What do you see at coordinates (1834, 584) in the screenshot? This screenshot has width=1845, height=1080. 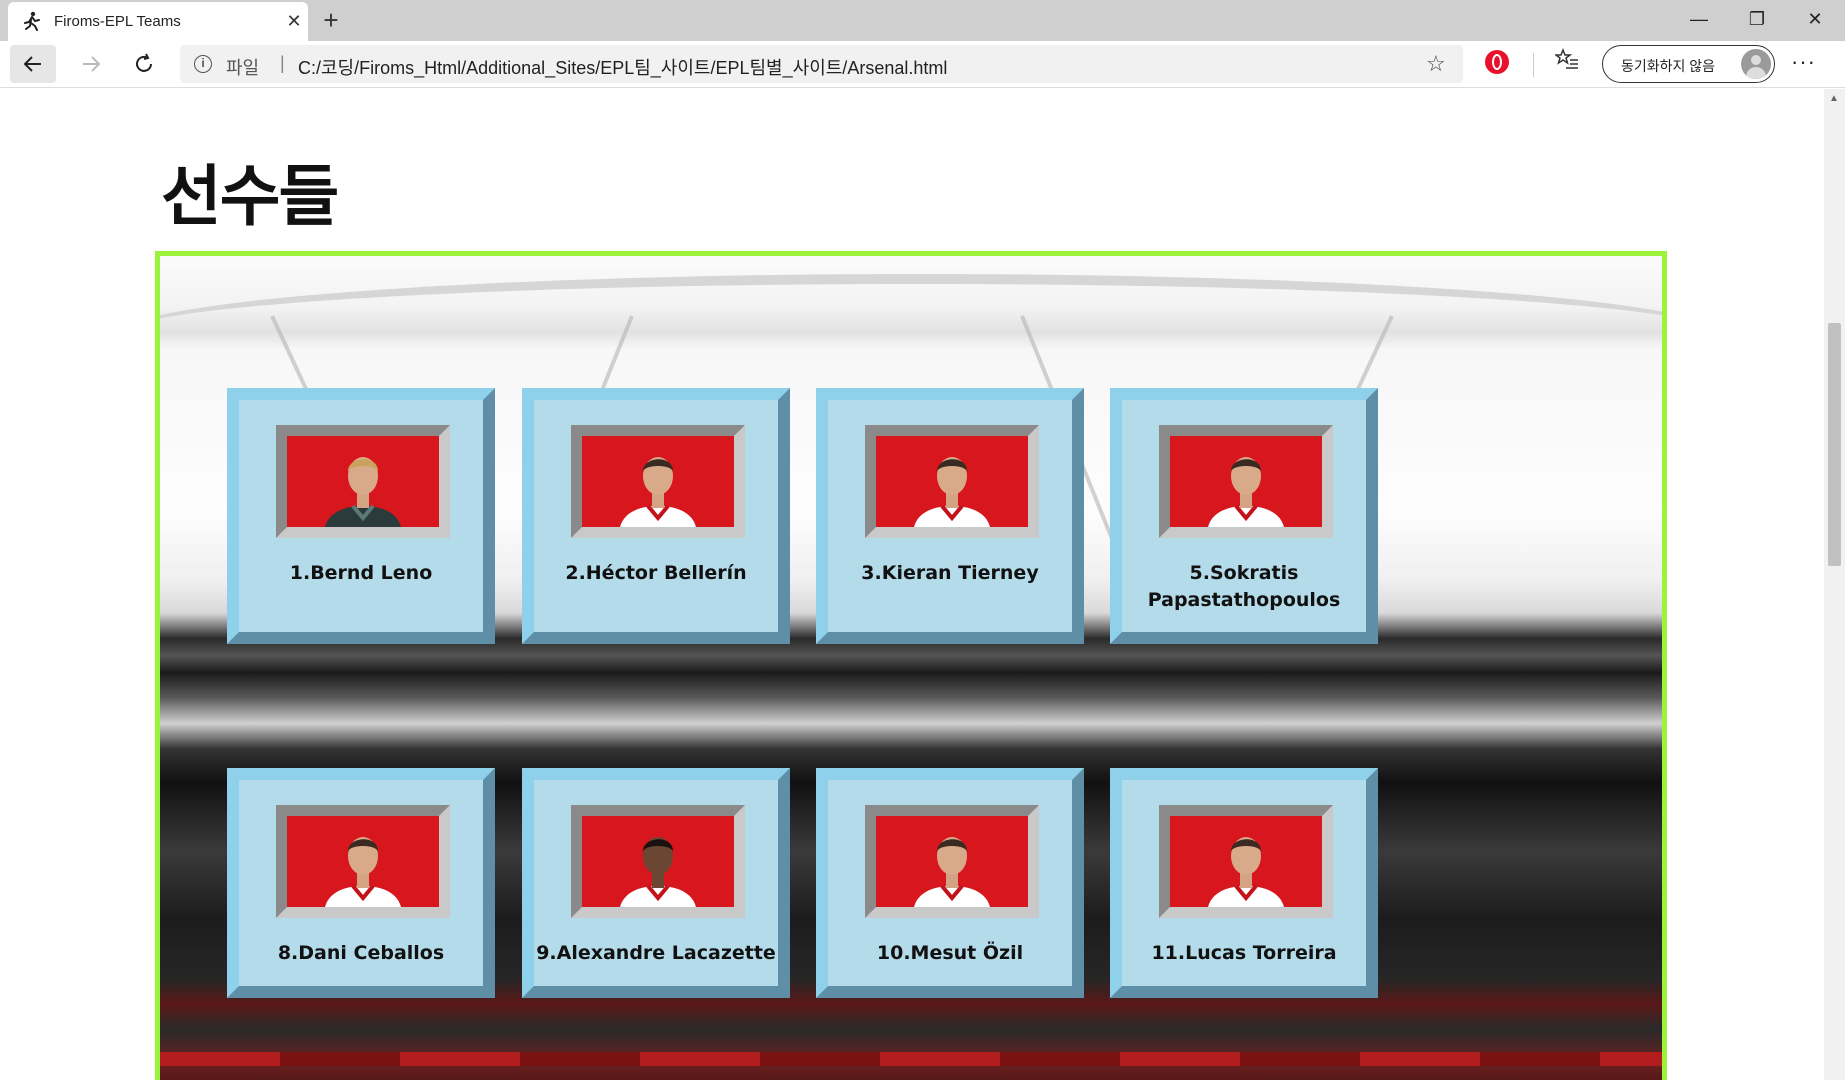 I see `vertical-scrollbar: ▲` at bounding box center [1834, 584].